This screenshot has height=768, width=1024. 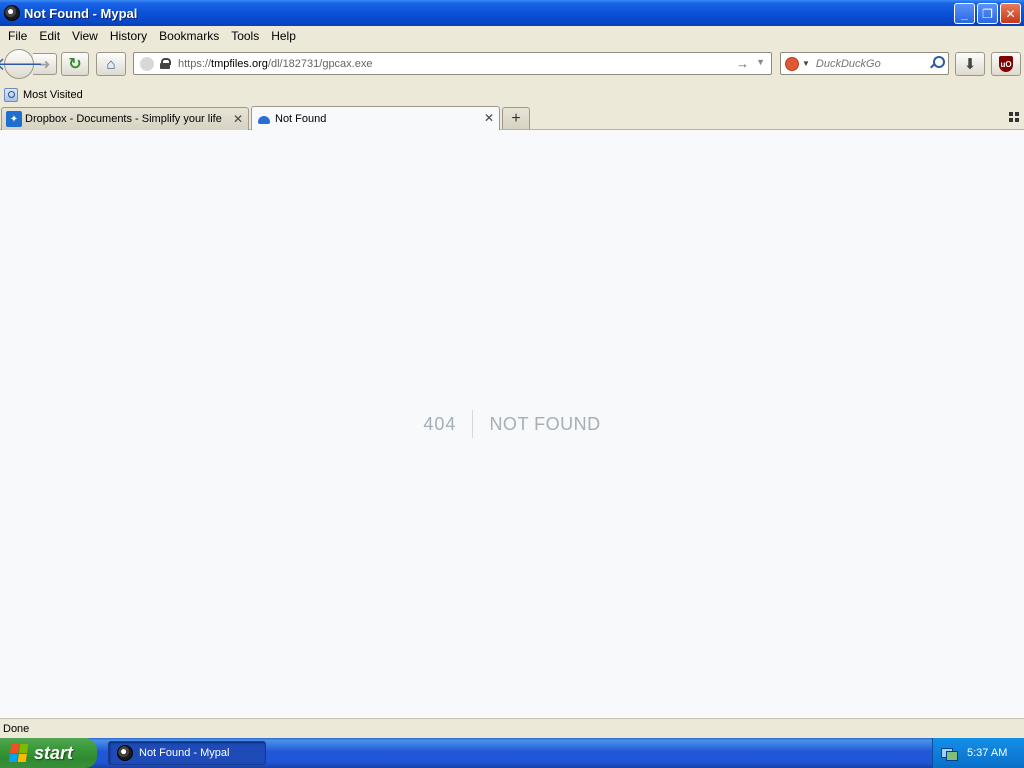 What do you see at coordinates (53, 95) in the screenshot?
I see `bookmark-most-visited: Most Visited` at bounding box center [53, 95].